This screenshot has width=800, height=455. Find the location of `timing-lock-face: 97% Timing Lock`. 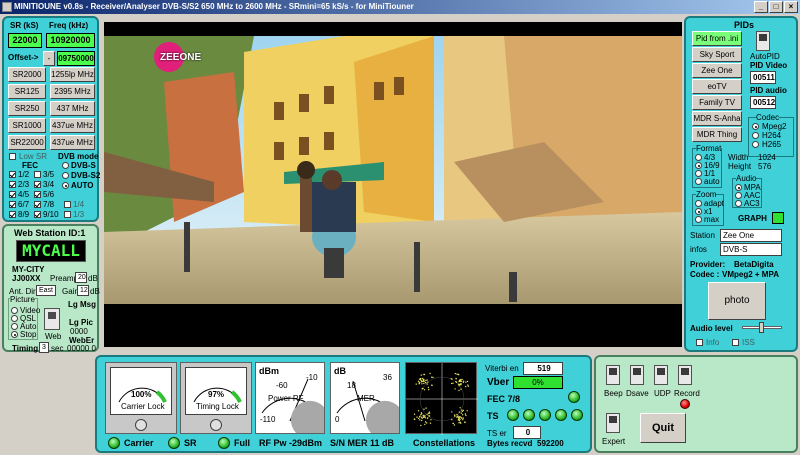

timing-lock-face: 97% Timing Lock is located at coordinates (216, 391).